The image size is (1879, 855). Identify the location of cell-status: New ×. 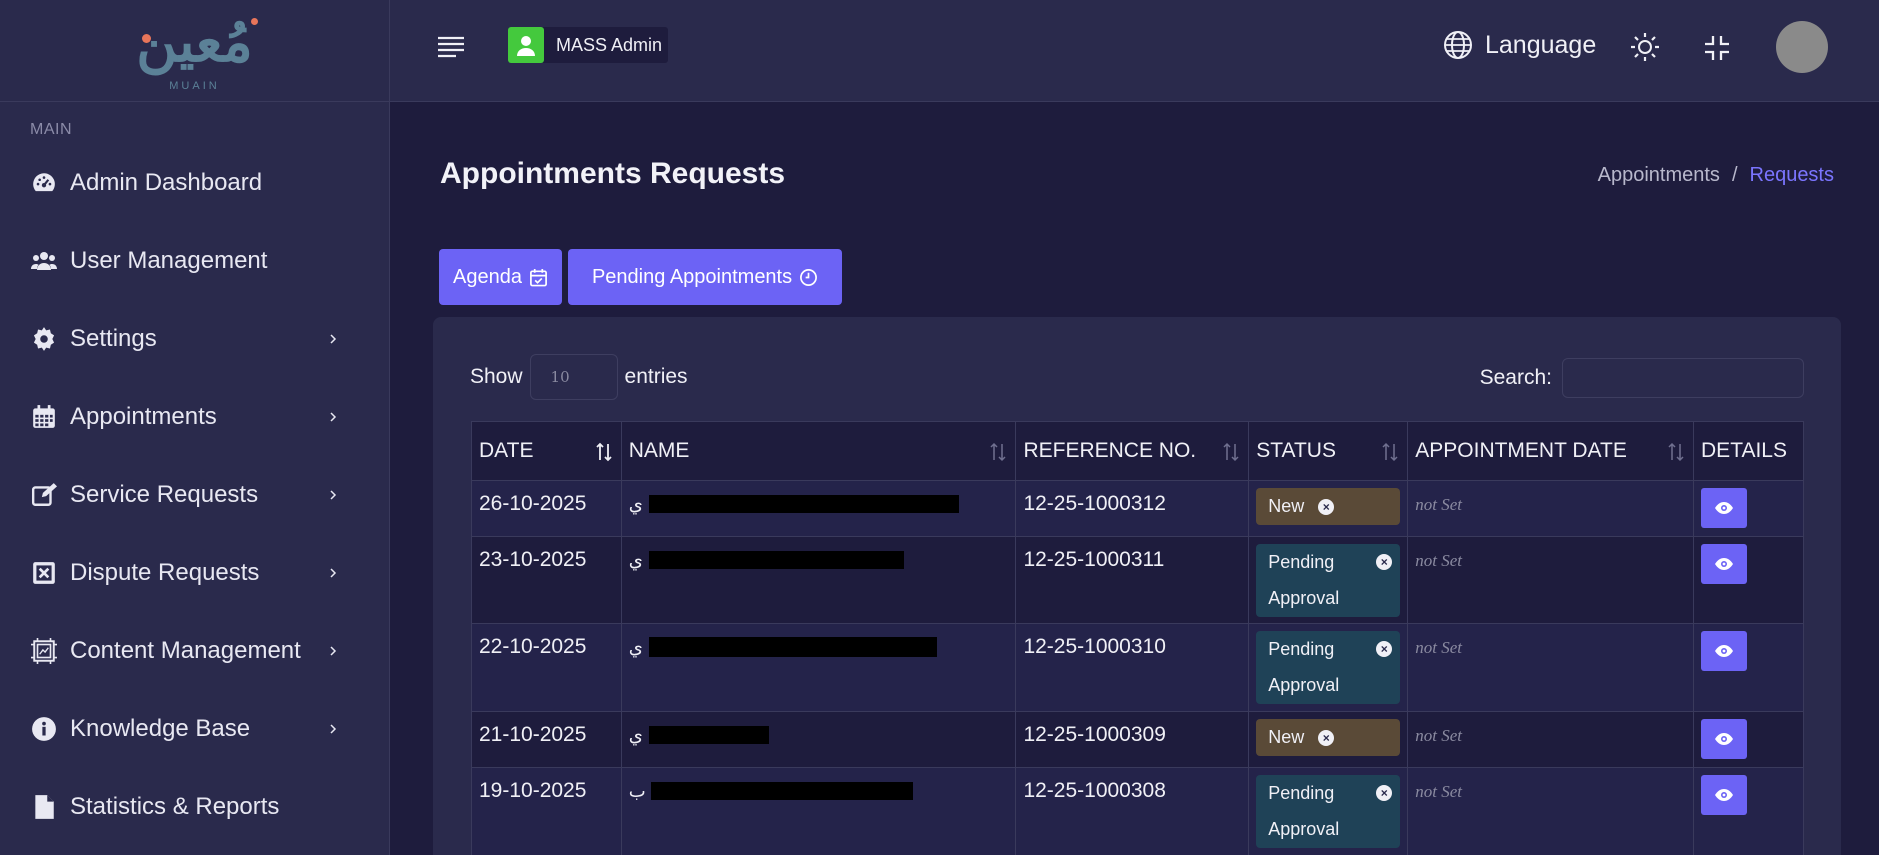
(1328, 508).